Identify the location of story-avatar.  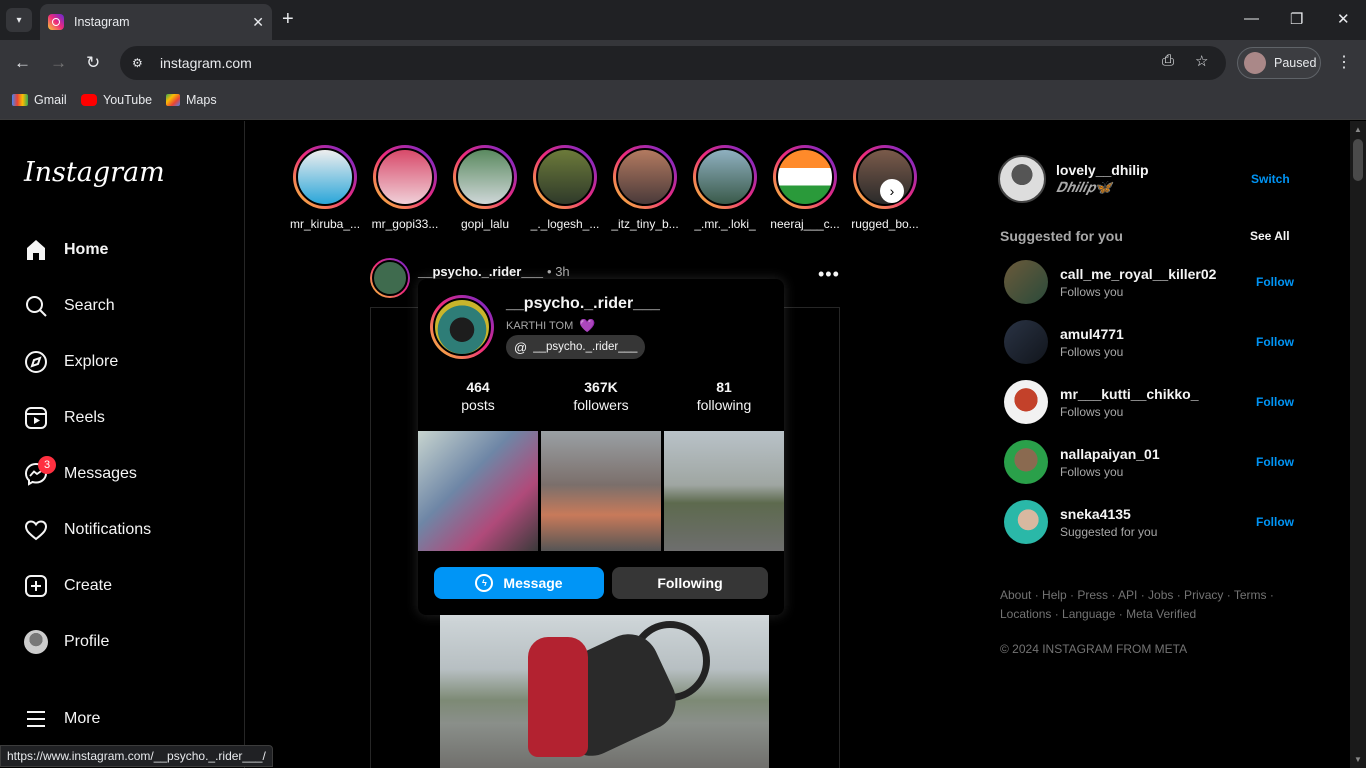
(645, 177).